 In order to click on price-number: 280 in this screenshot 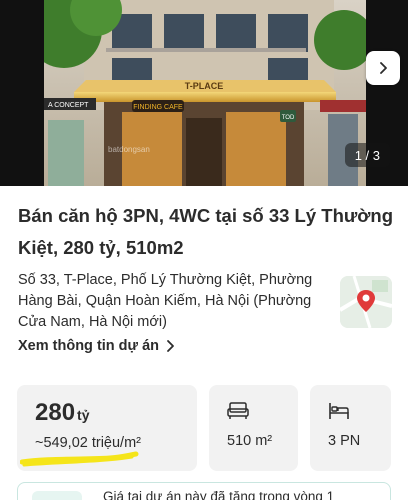, I will do `click(55, 412)`.